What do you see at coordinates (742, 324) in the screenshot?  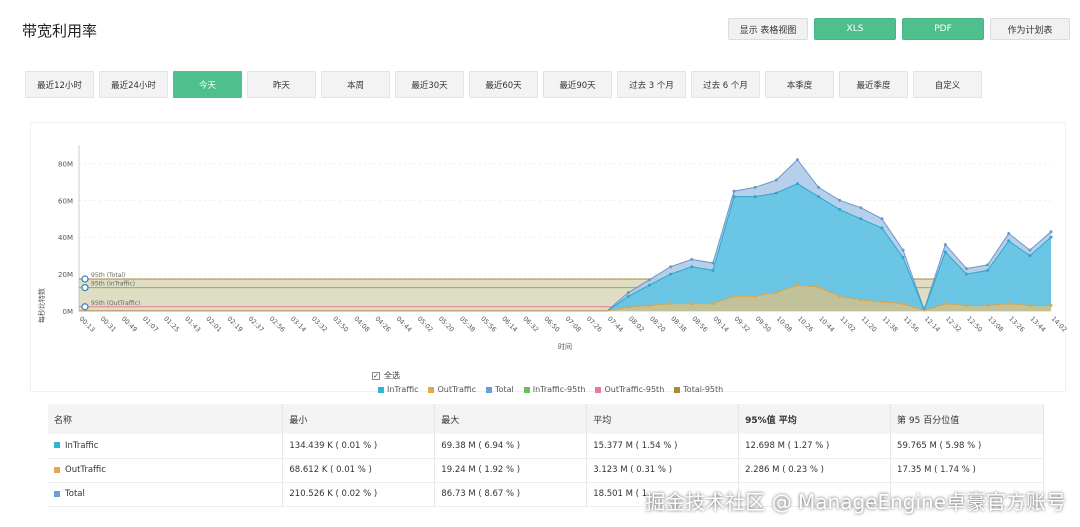 I see `x-tick-label: 09:32` at bounding box center [742, 324].